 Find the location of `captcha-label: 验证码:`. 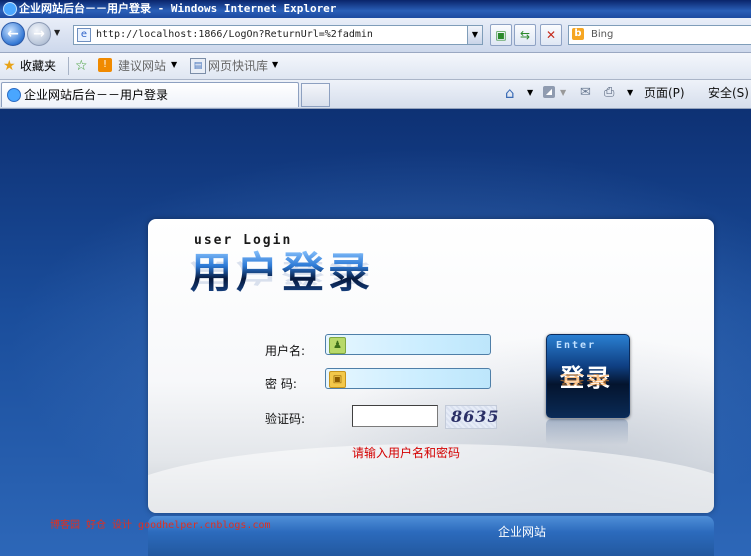

captcha-label: 验证码: is located at coordinates (285, 419).